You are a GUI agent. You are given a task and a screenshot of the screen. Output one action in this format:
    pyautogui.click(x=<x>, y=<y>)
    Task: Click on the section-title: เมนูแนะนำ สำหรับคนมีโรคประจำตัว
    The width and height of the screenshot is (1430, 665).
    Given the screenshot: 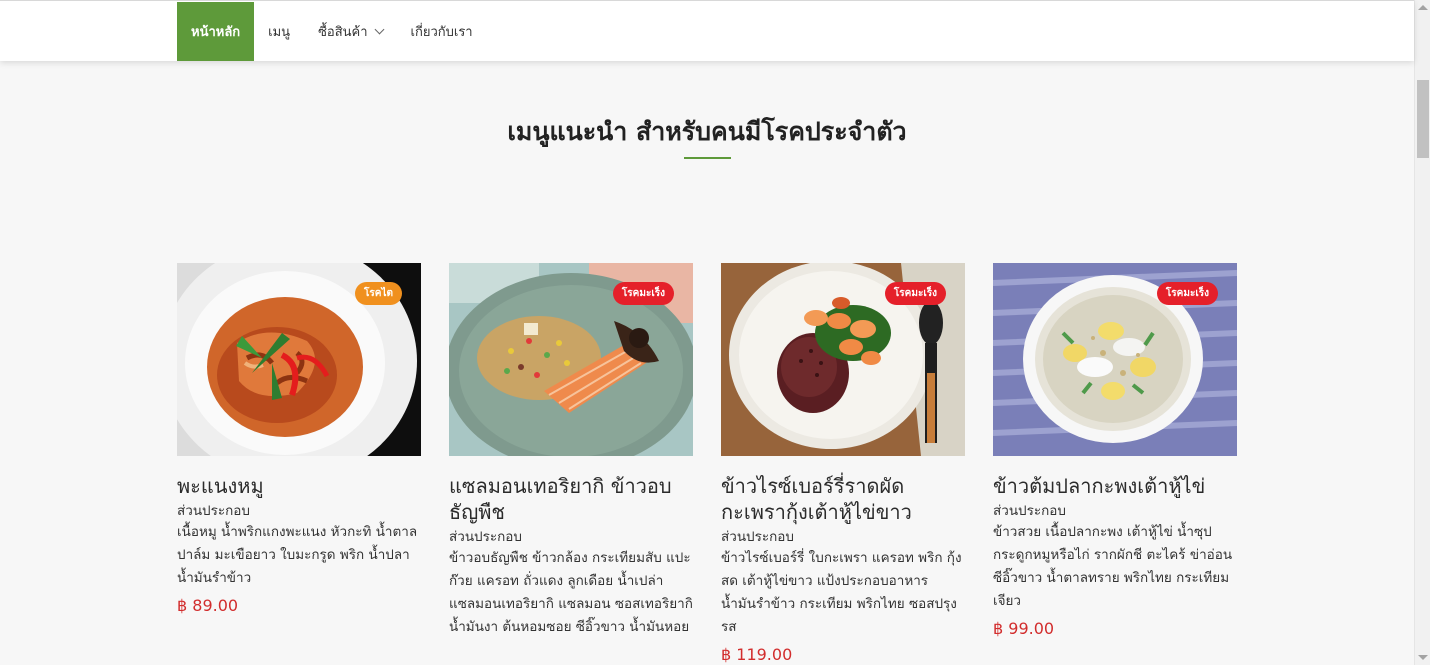 What is the action you would take?
    pyautogui.click(x=707, y=131)
    